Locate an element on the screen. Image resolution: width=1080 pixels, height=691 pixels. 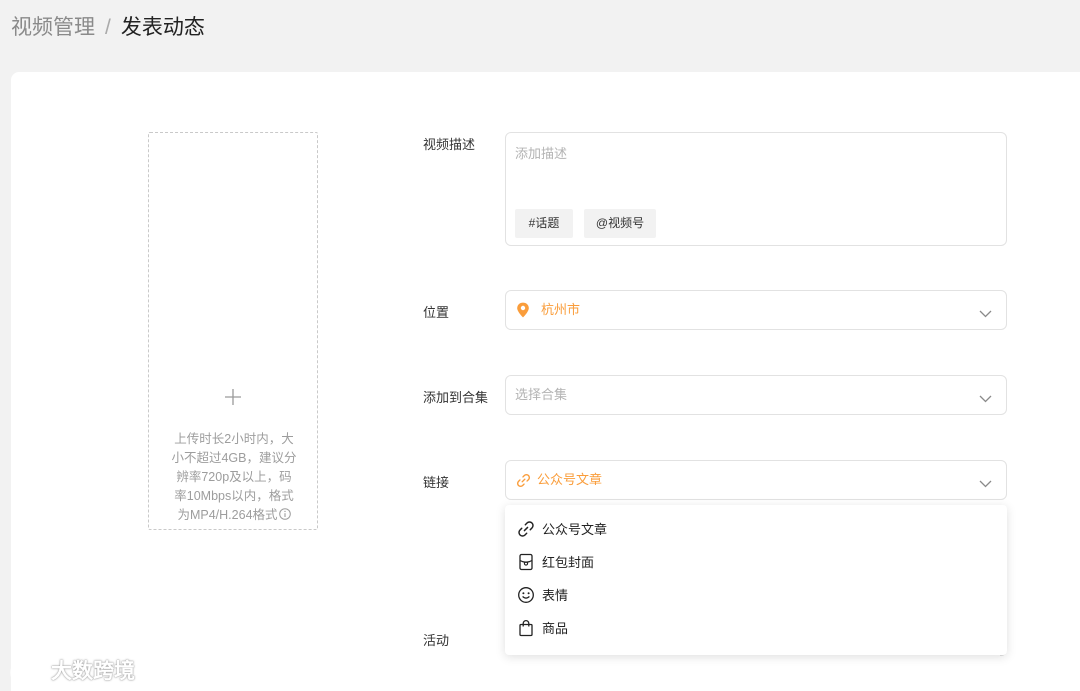
collection-label: 添加到合集 is located at coordinates (456, 397).